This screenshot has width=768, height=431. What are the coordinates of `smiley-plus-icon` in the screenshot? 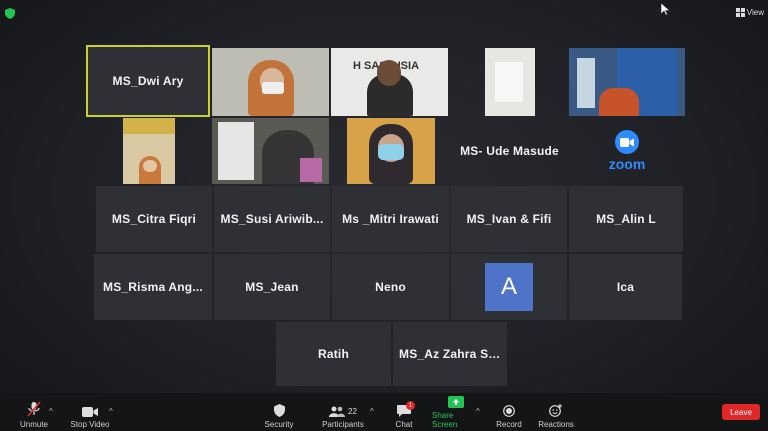 It's located at (556, 410).